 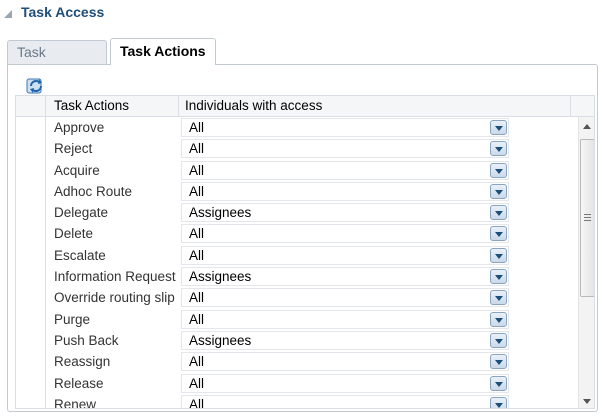 What do you see at coordinates (63, 12) in the screenshot?
I see `page-title: Task Access` at bounding box center [63, 12].